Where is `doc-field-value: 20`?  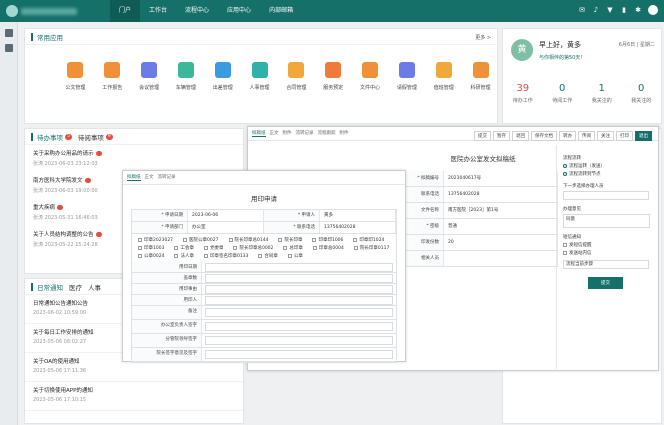 doc-field-value: 20 is located at coordinates (501, 242).